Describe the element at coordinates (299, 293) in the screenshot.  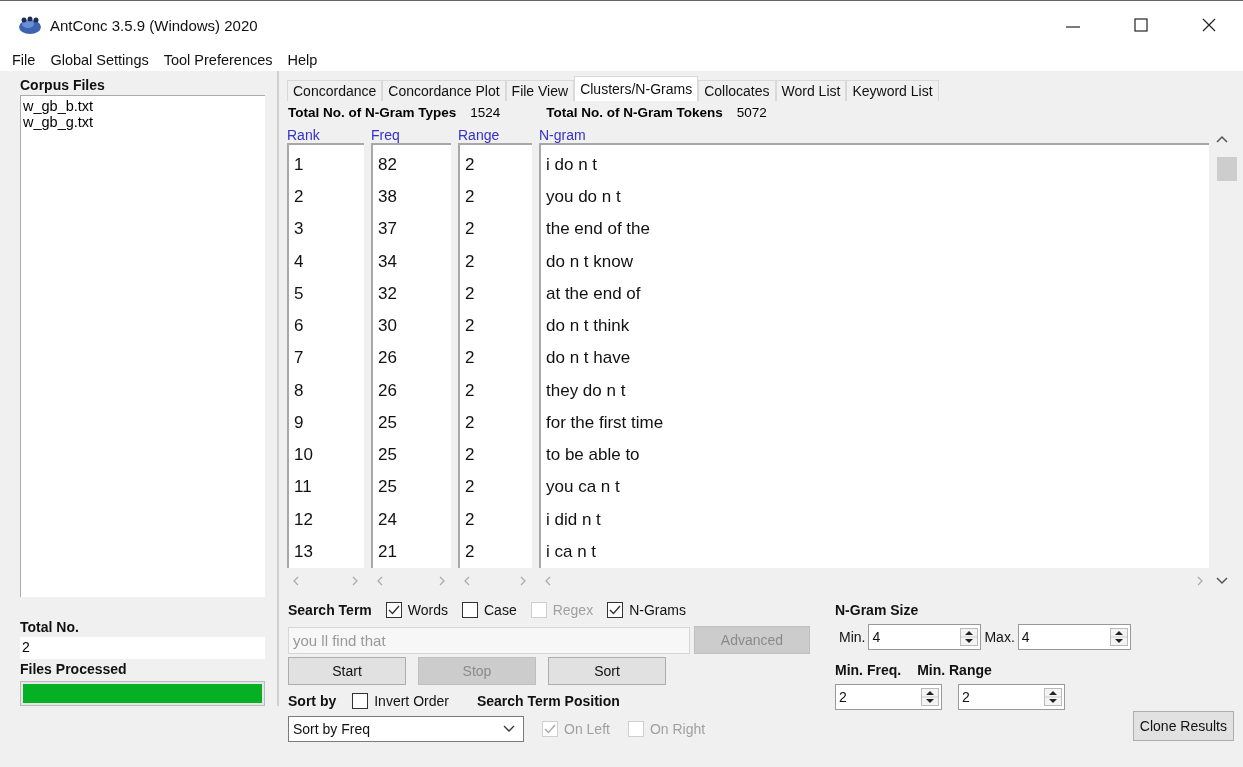
I see `table-cell-text: 5` at that location.